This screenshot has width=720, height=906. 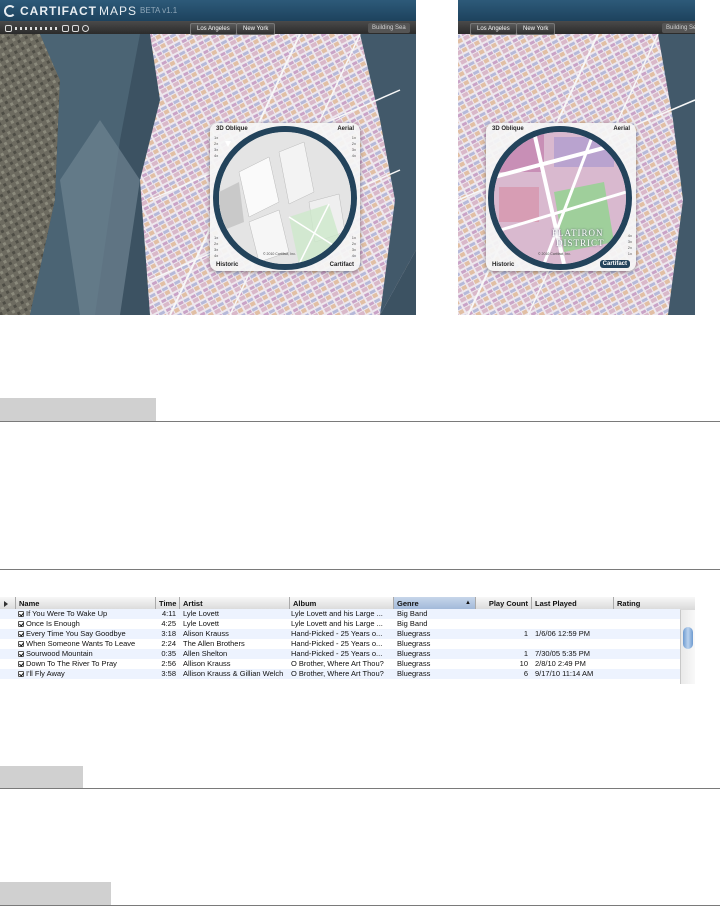 What do you see at coordinates (564, 673) in the screenshot?
I see `cell-last: 9/17/10 11:14 AM` at bounding box center [564, 673].